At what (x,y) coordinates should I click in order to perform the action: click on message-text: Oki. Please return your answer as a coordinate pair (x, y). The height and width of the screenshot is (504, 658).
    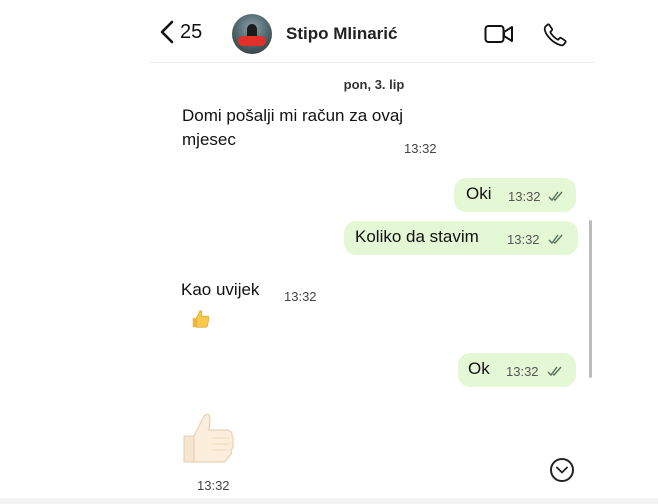
    Looking at the image, I should click on (479, 193).